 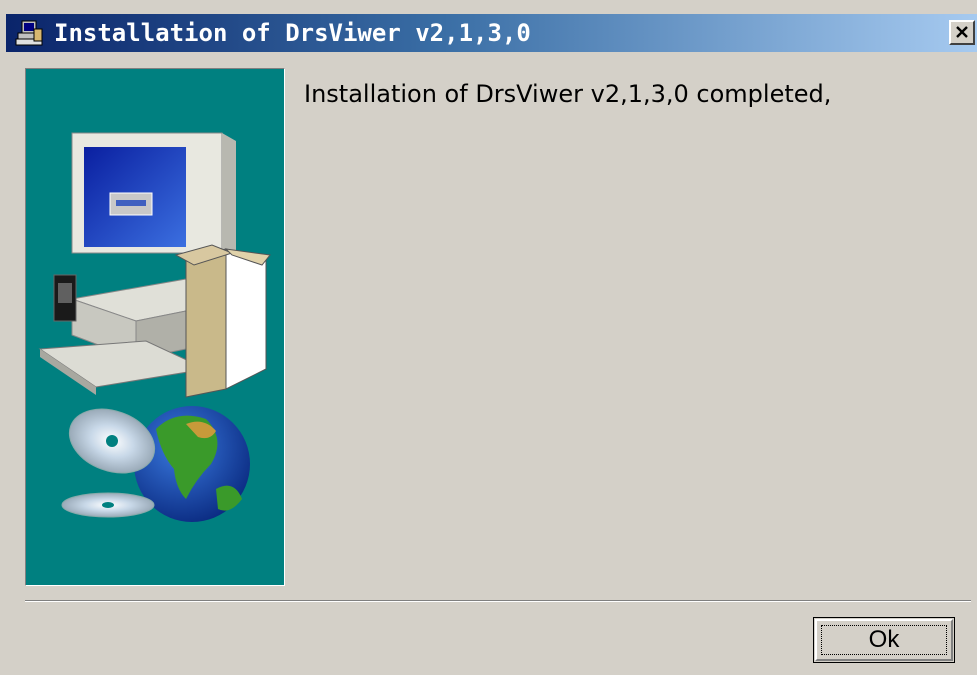 I want to click on ok-button-label: Ok, so click(x=884, y=639).